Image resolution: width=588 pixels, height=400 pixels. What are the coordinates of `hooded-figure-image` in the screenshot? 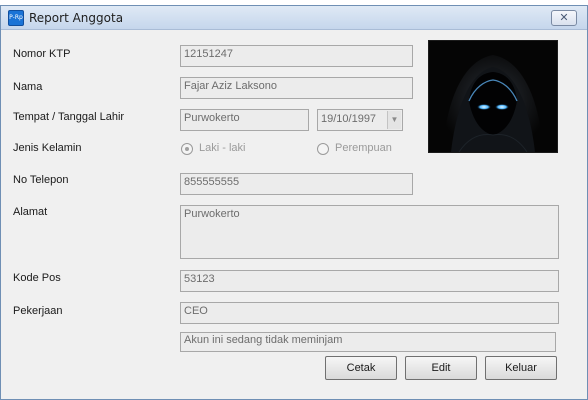 It's located at (493, 96).